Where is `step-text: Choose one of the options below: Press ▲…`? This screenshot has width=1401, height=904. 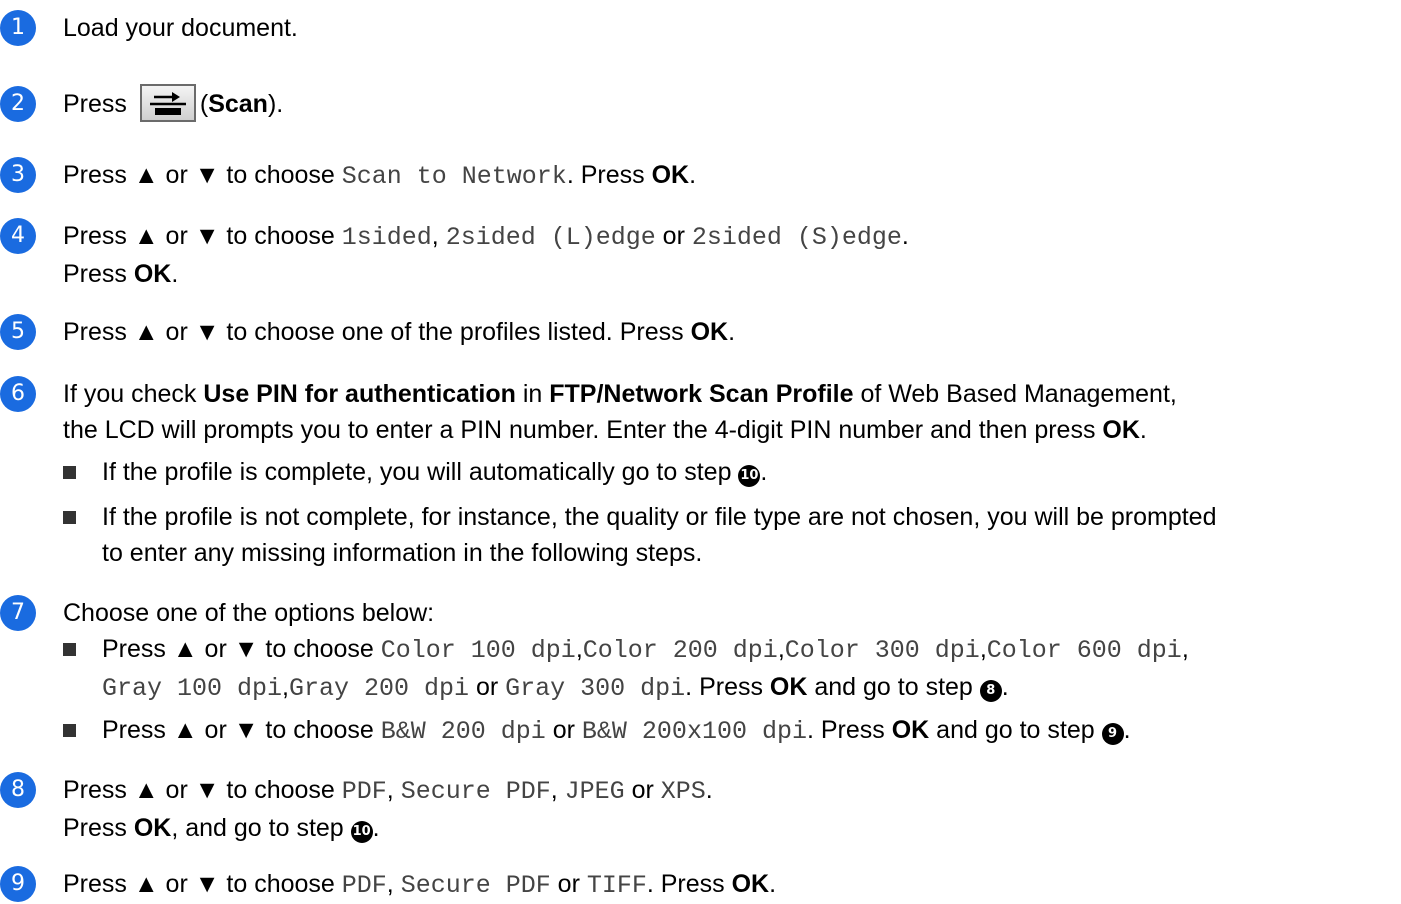
step-text: Choose one of the options below: Press ▲… is located at coordinates (626, 672).